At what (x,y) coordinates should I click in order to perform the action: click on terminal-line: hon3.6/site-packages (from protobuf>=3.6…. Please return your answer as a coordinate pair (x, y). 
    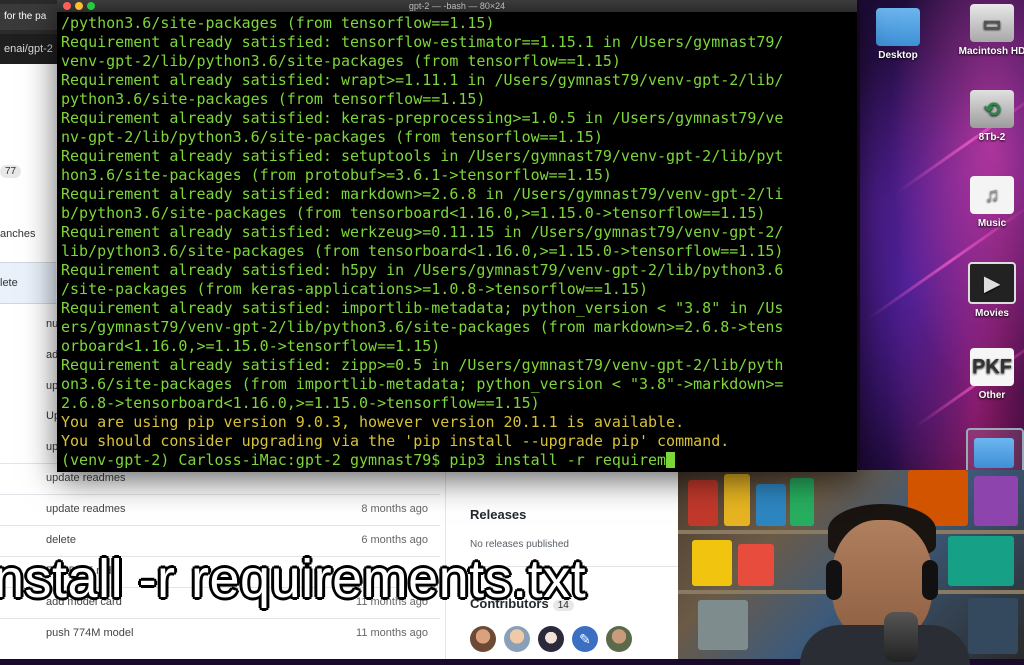
    Looking at the image, I should click on (336, 175).